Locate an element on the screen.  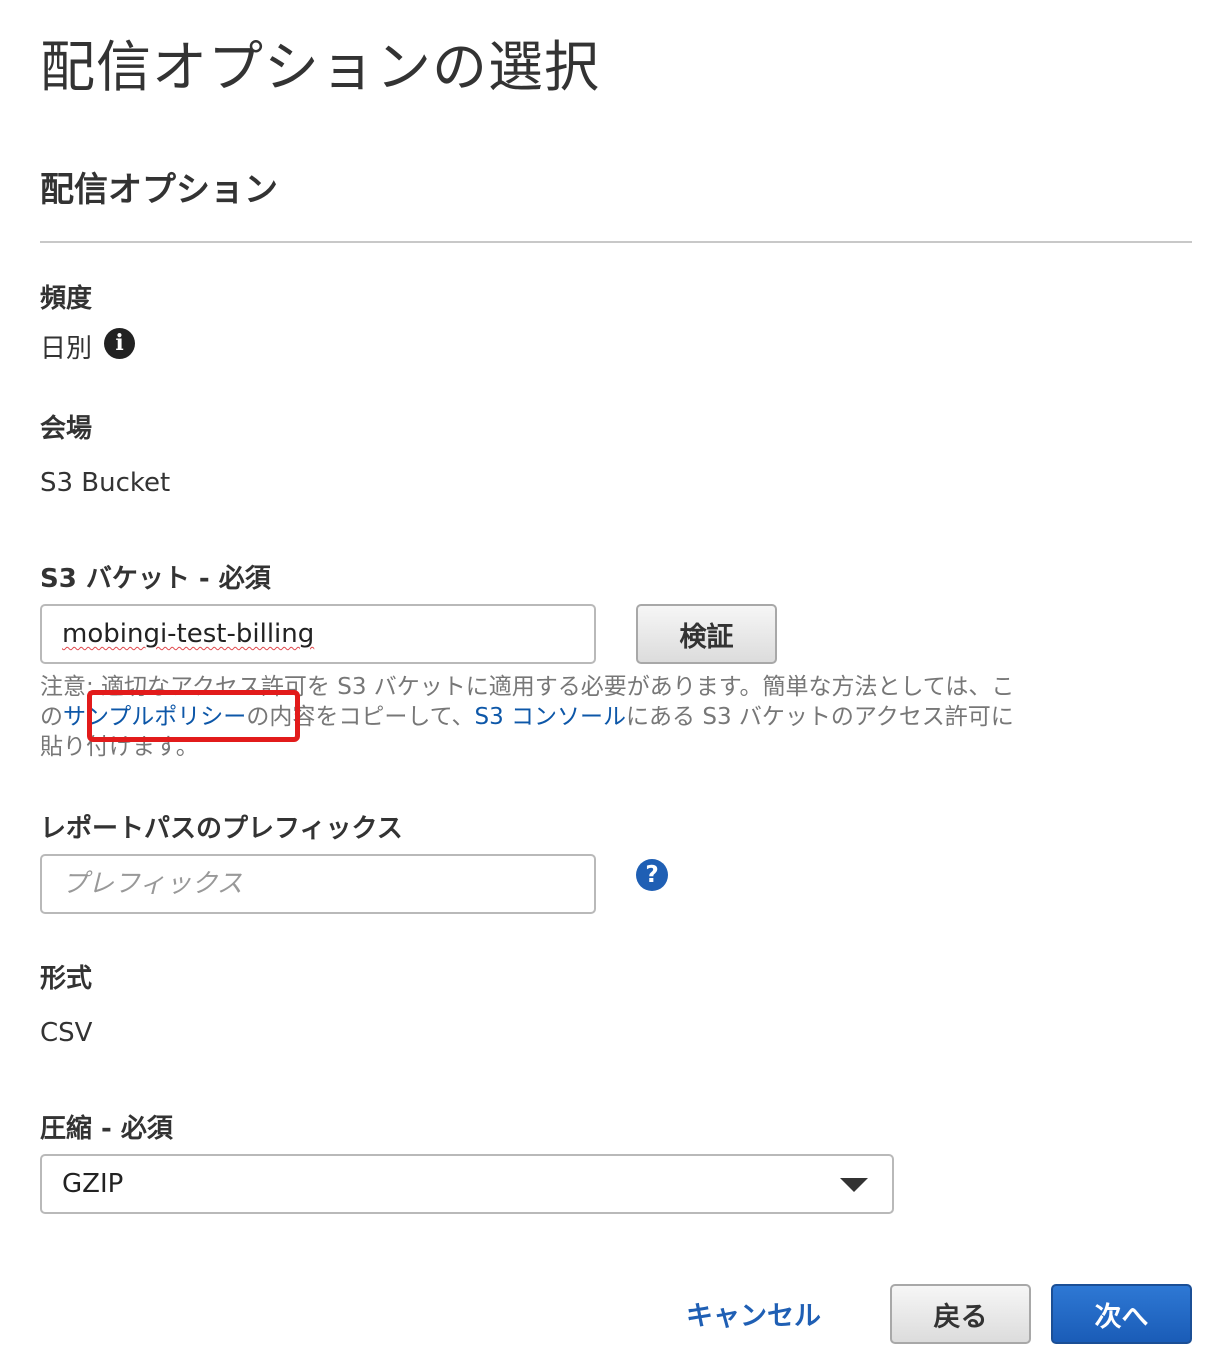
report-prefix-label: レポートパスのプレフィックス is located at coordinates (221, 829).